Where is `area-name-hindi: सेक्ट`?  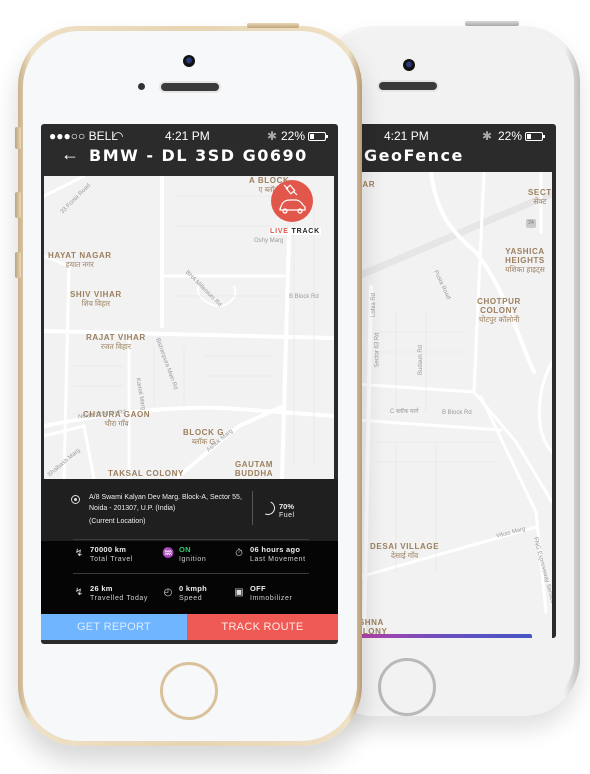 area-name-hindi: सेक्ट is located at coordinates (540, 201).